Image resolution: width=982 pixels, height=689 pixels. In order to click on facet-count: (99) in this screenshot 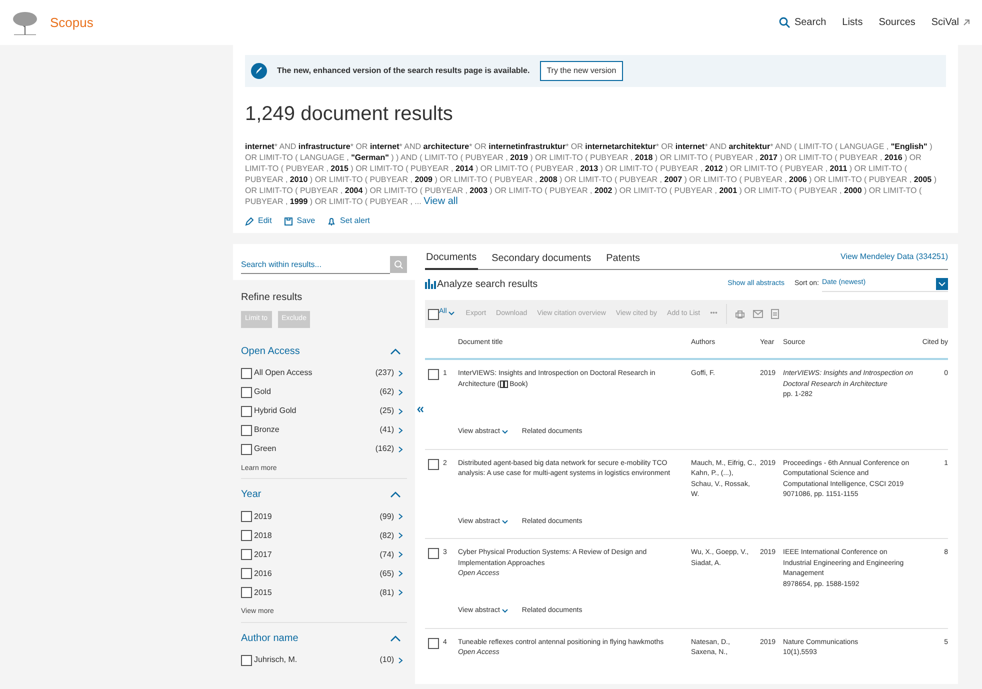, I will do `click(387, 516)`.